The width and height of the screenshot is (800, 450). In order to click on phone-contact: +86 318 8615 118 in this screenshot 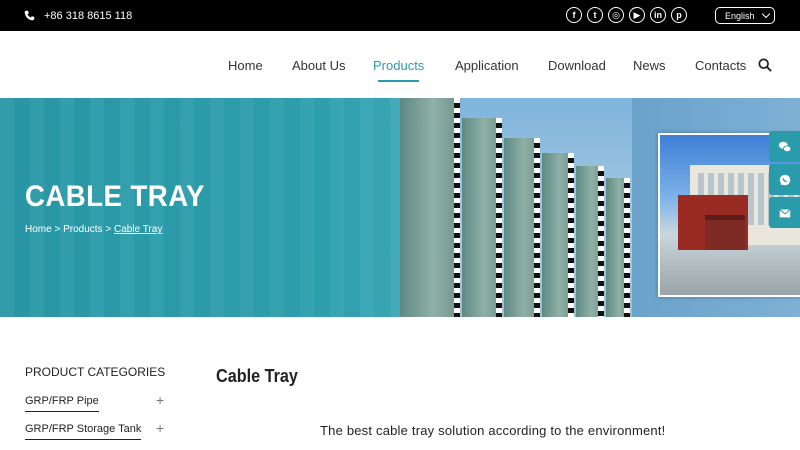, I will do `click(78, 15)`.